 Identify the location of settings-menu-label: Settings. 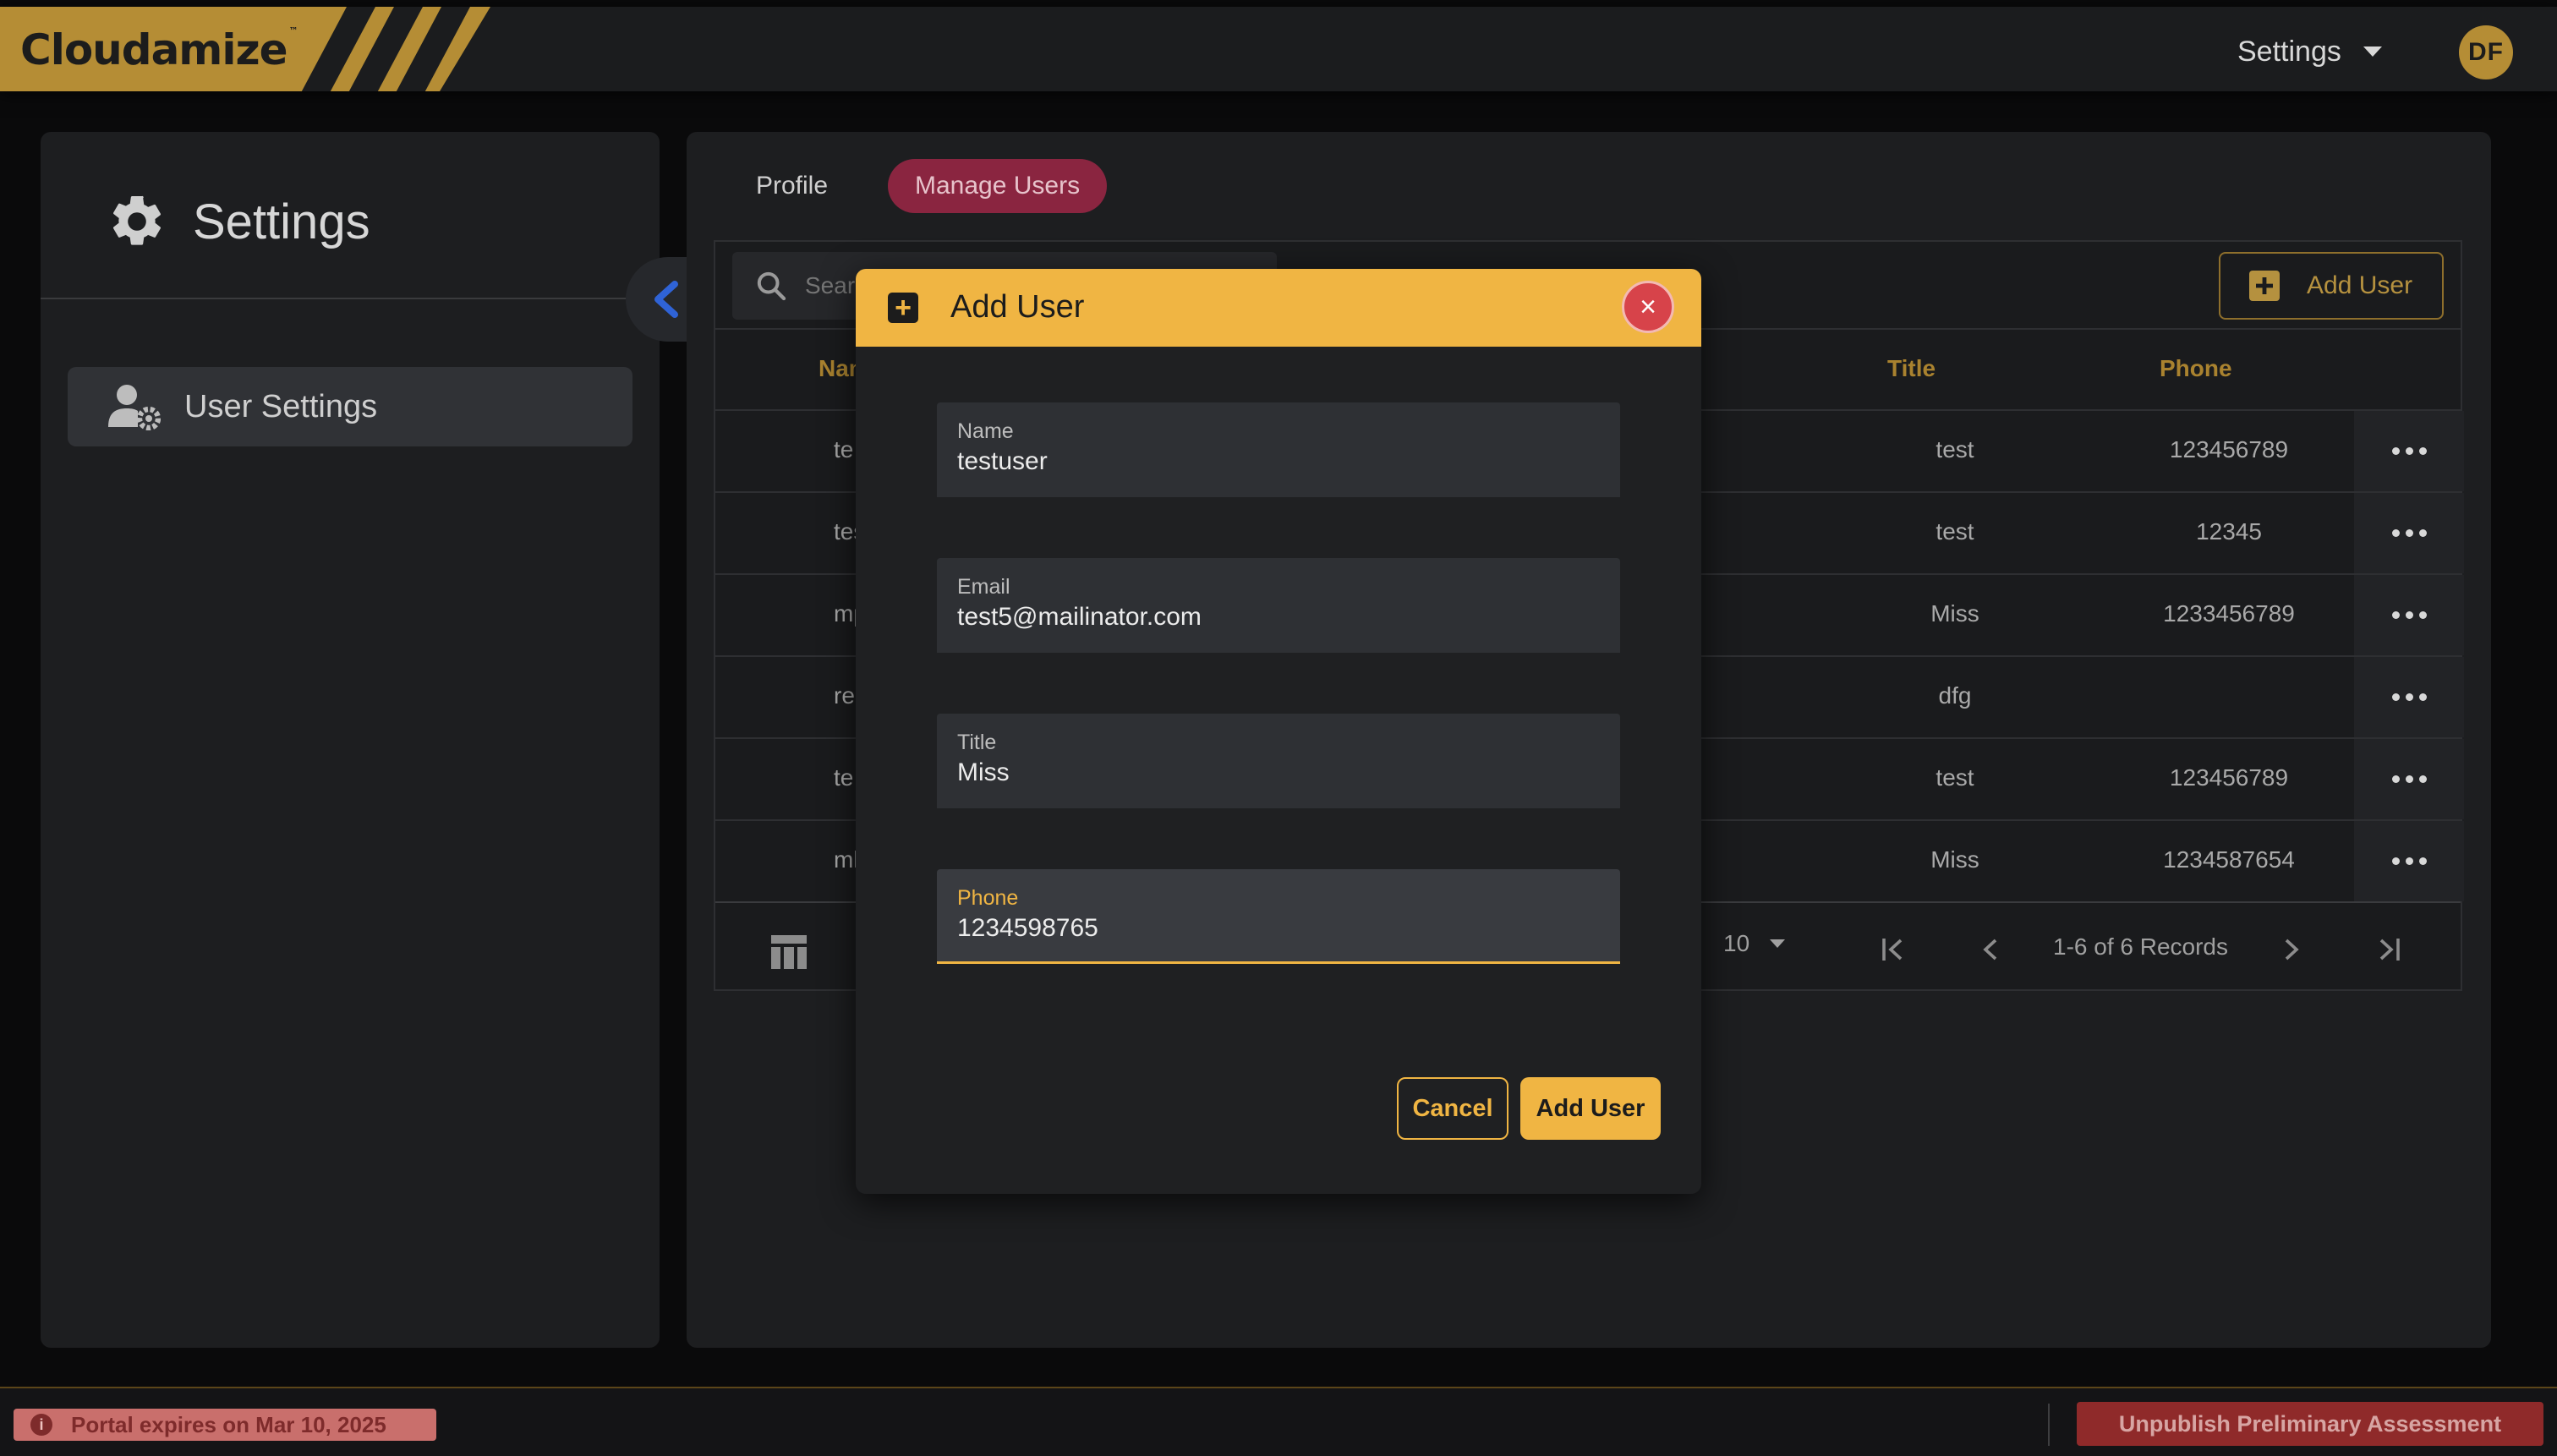
(2289, 51).